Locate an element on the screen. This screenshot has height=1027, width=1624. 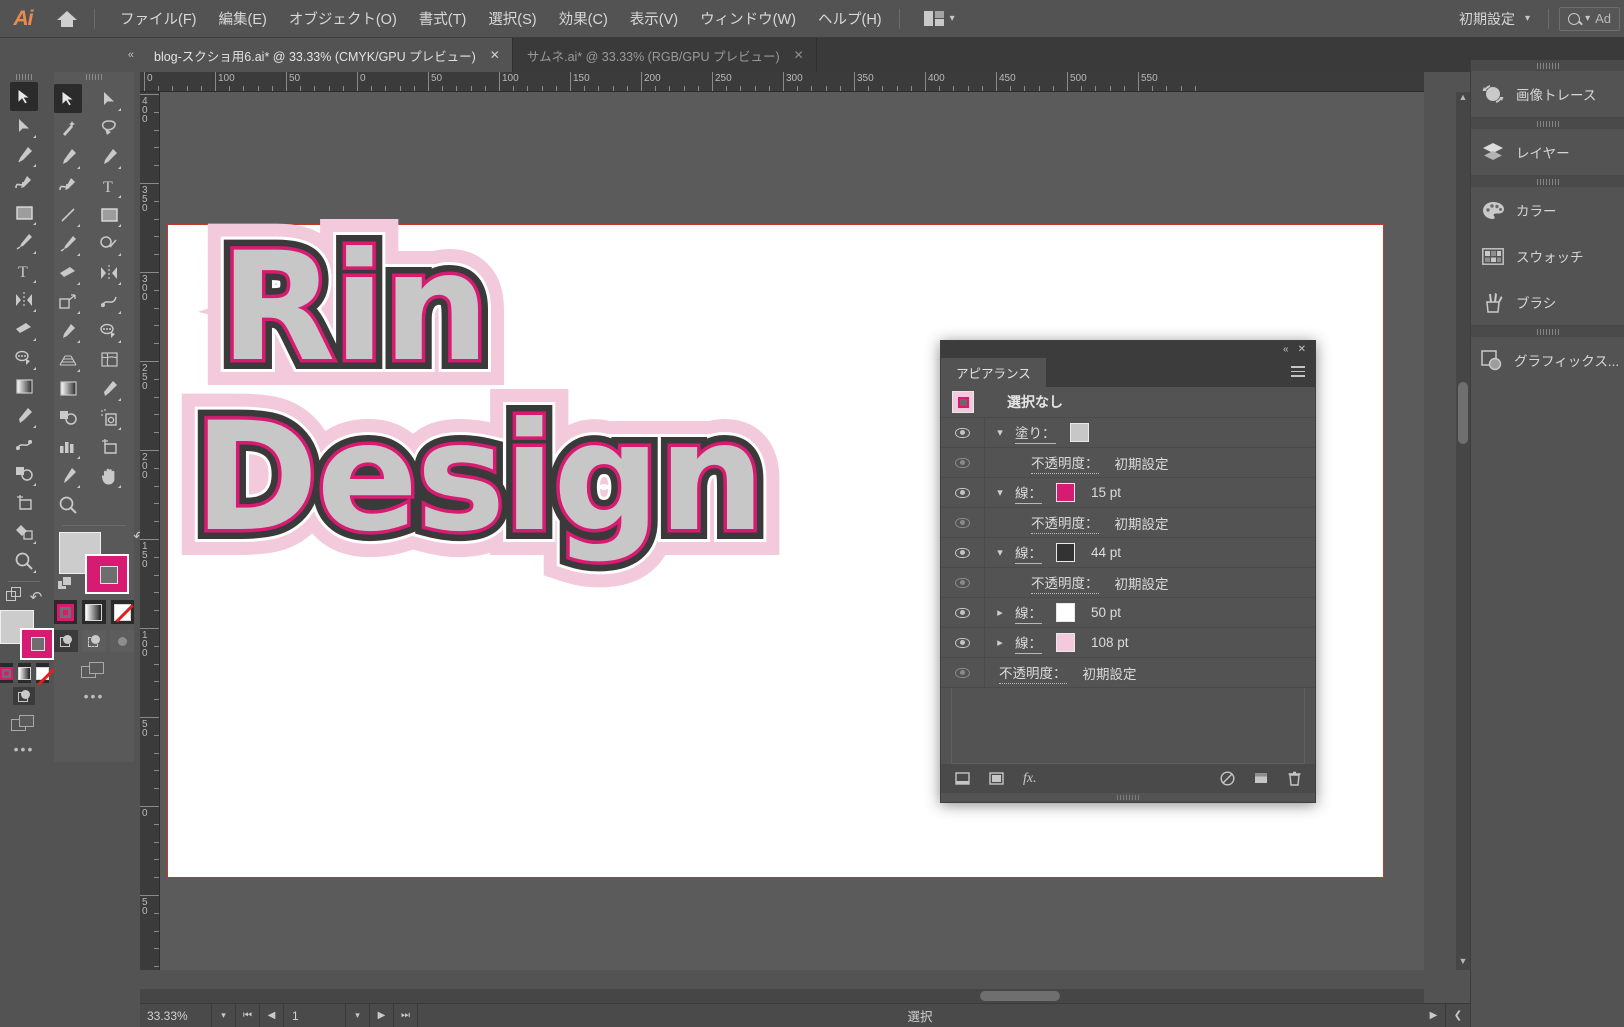
edit-toolbar-icon: ••• is located at coordinates (24, 749).